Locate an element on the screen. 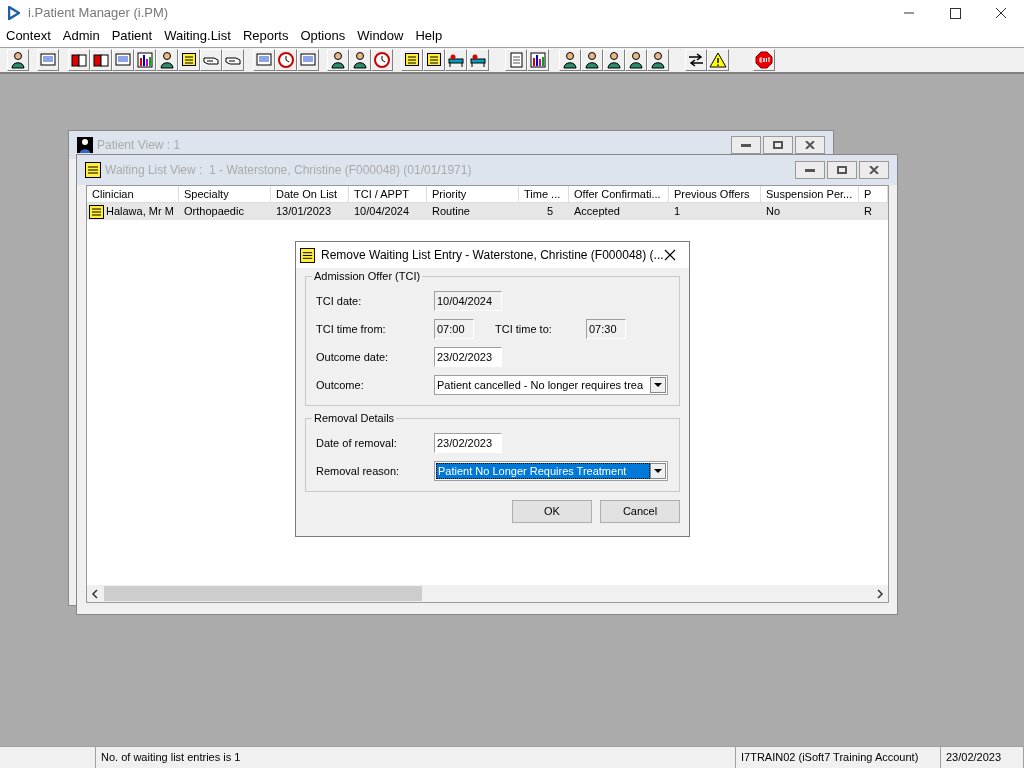 Image resolution: width=1024 pixels, height=768 pixels. table-cell-text: Halawa, Mr M is located at coordinates (140, 212).